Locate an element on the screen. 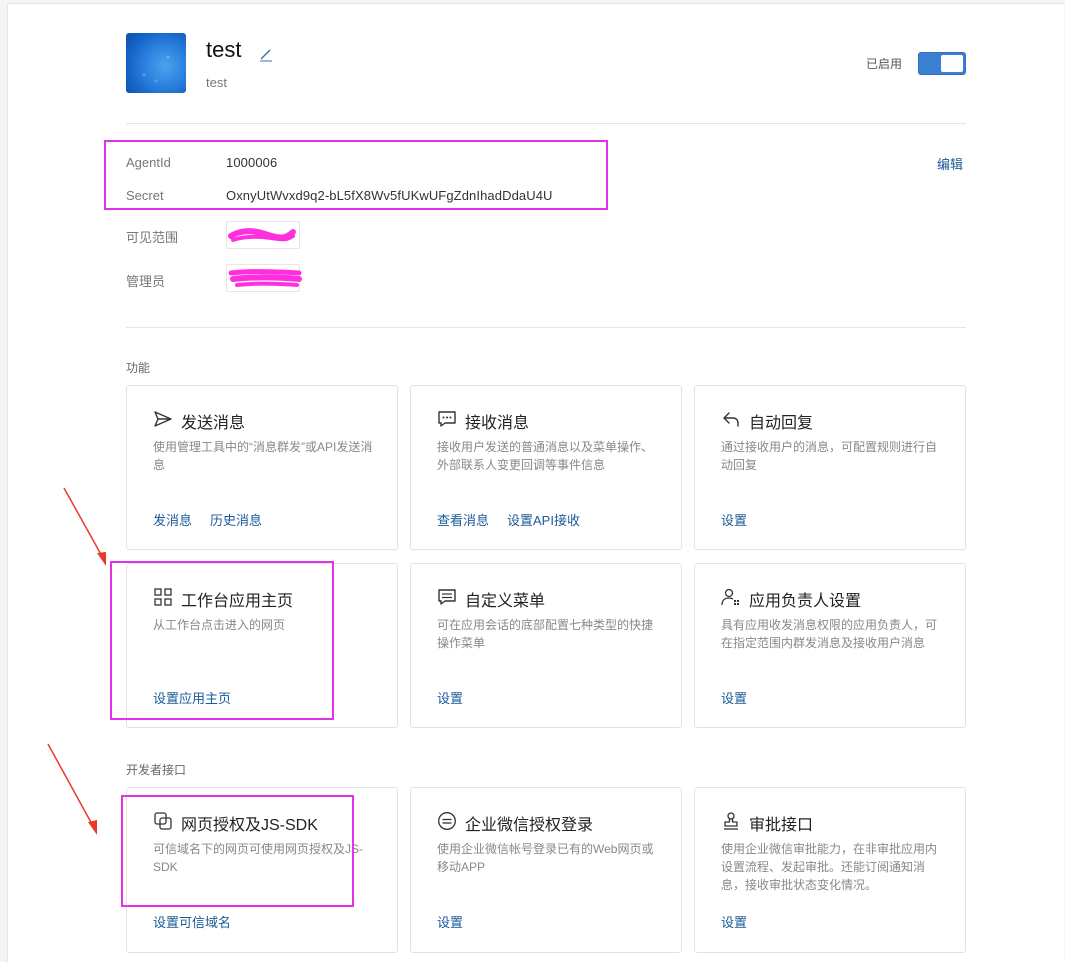 The width and height of the screenshot is (1065, 962). red-arrow-workbench is located at coordinates (84, 526).